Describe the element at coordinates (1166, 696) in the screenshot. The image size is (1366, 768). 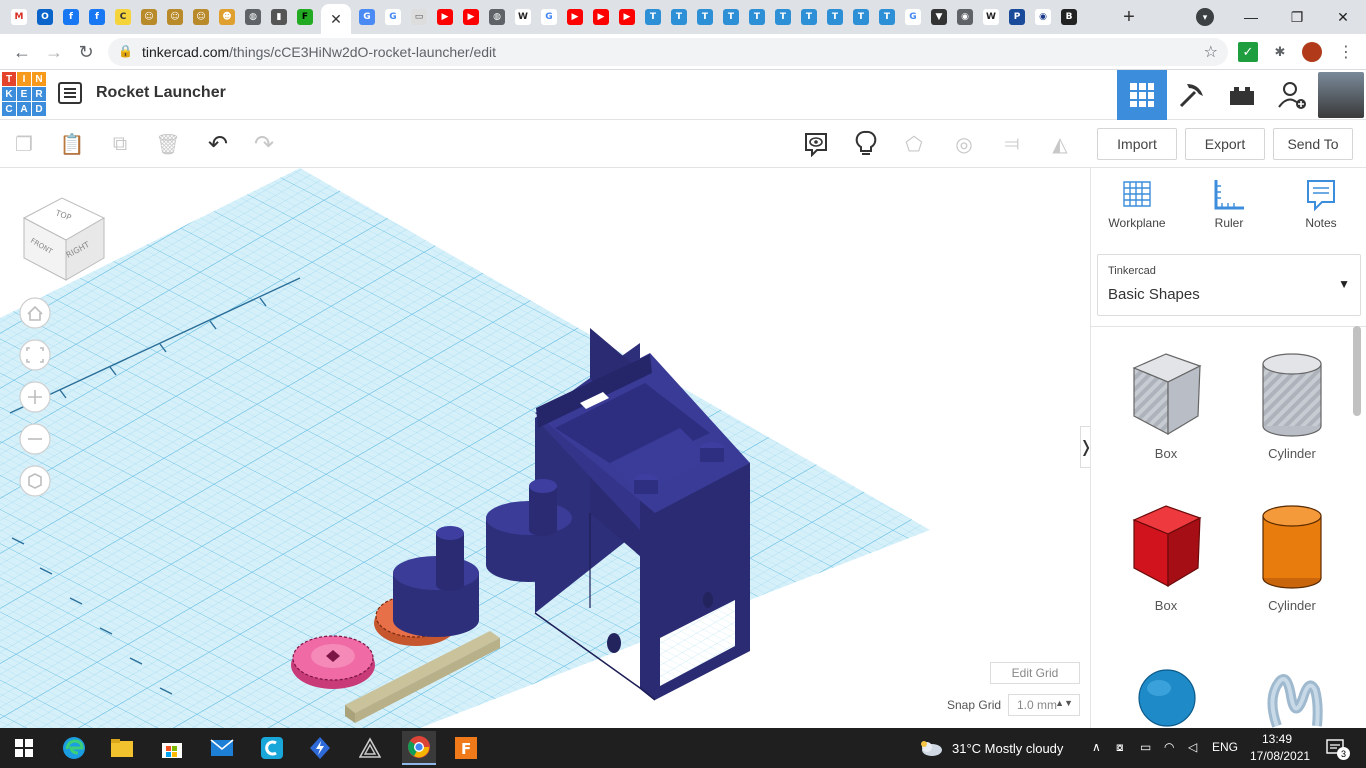
I see `shape-sphere-blue` at that location.